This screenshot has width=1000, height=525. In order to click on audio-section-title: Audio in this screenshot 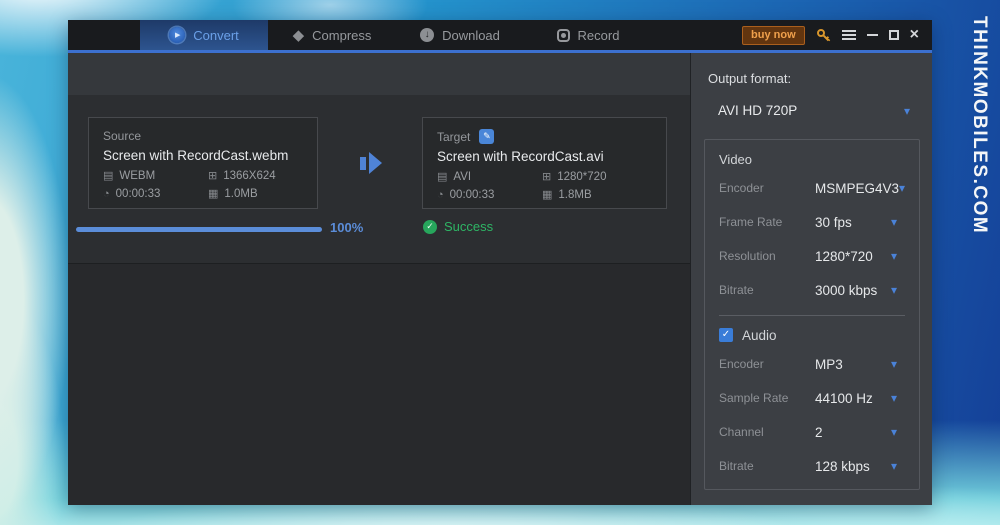, I will do `click(759, 335)`.